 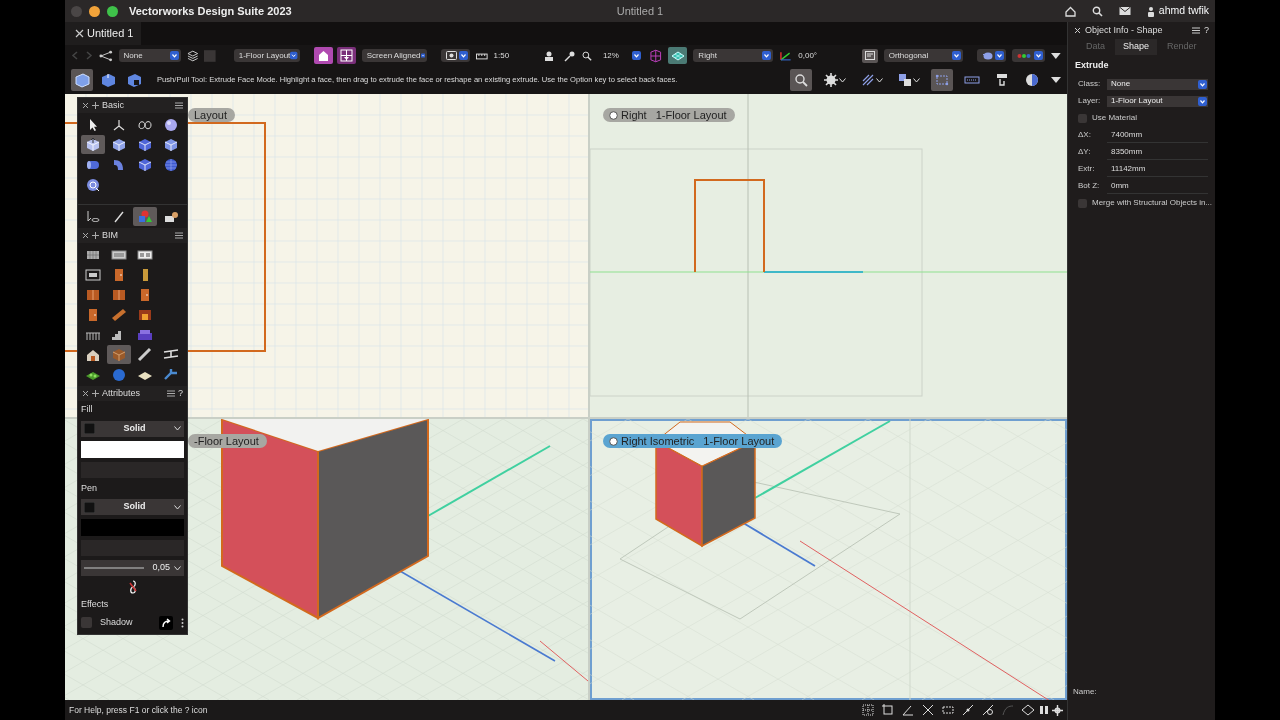 What do you see at coordinates (923, 55) in the screenshot?
I see `projection-dropdown: Orthogonal` at bounding box center [923, 55].